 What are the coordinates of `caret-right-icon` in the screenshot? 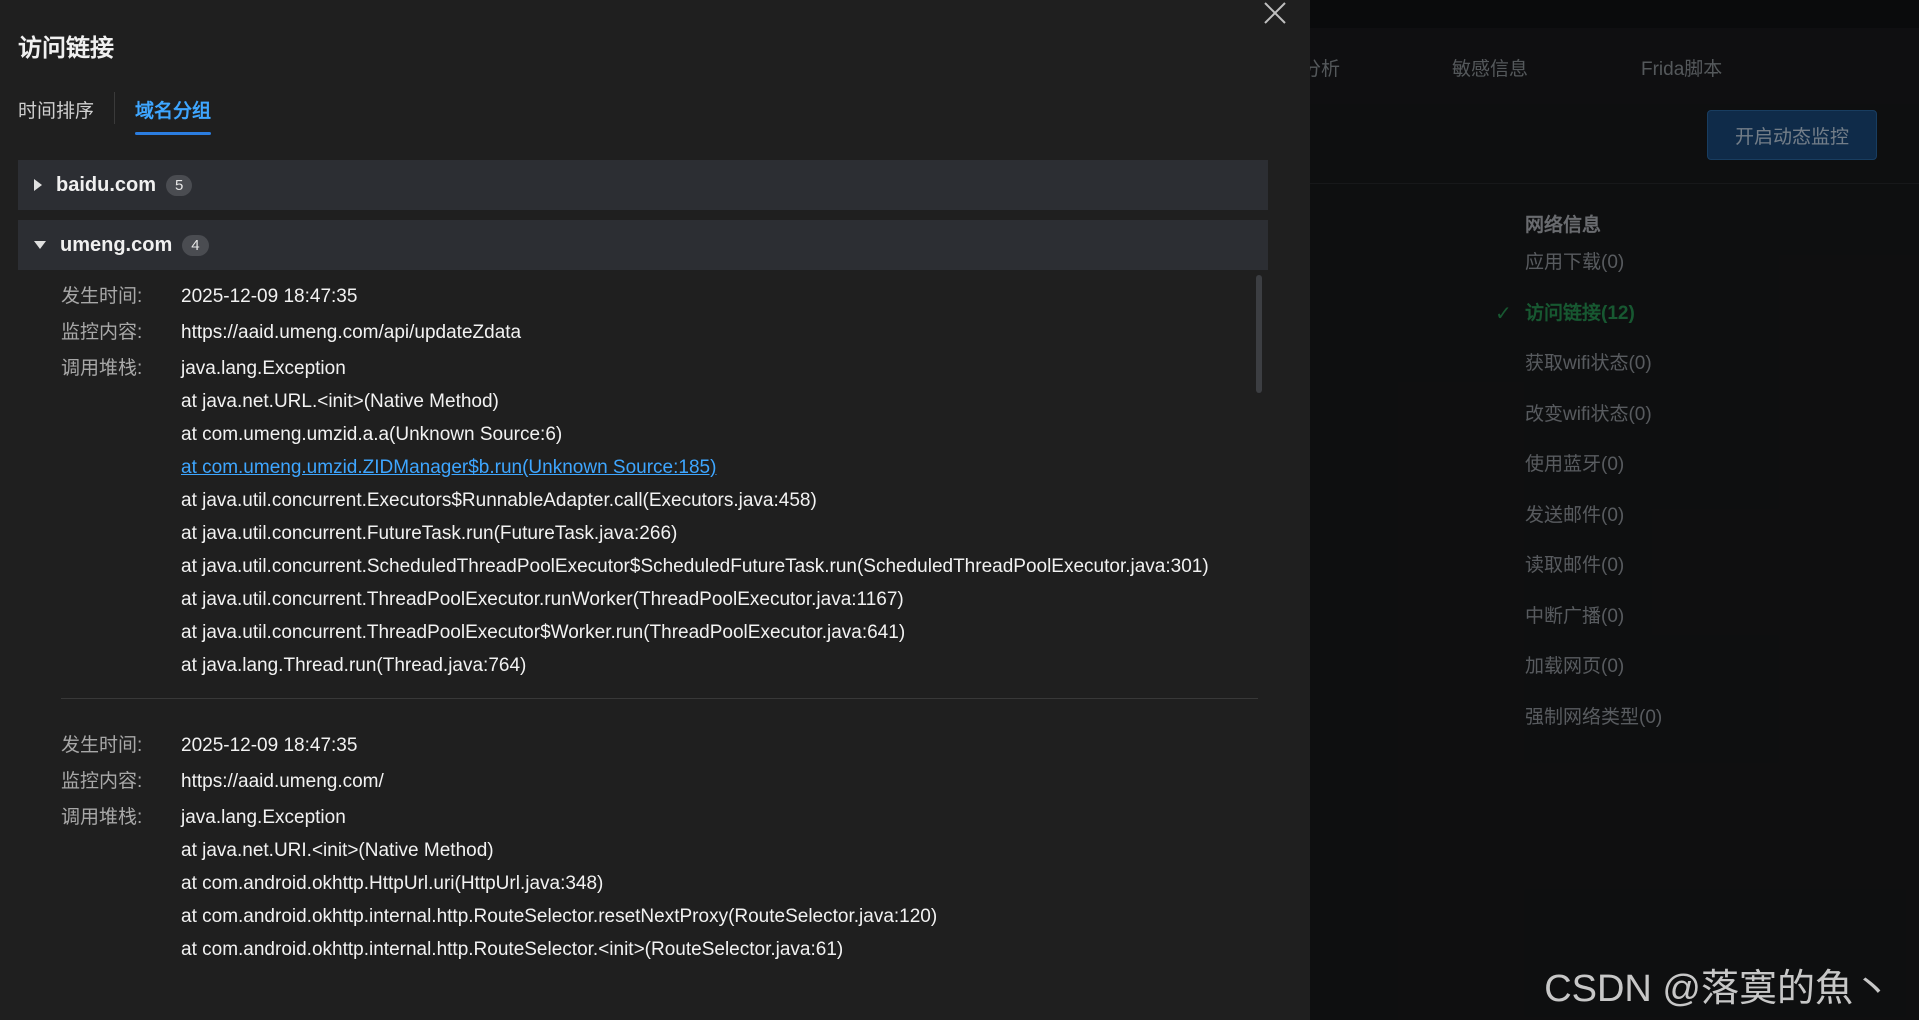 It's located at (38, 185).